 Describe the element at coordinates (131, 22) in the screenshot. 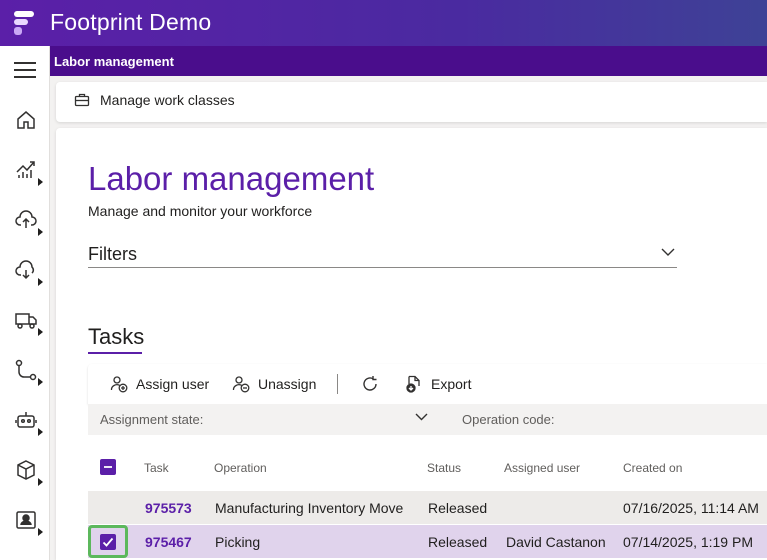

I see `app-title: Footprint Demo` at that location.